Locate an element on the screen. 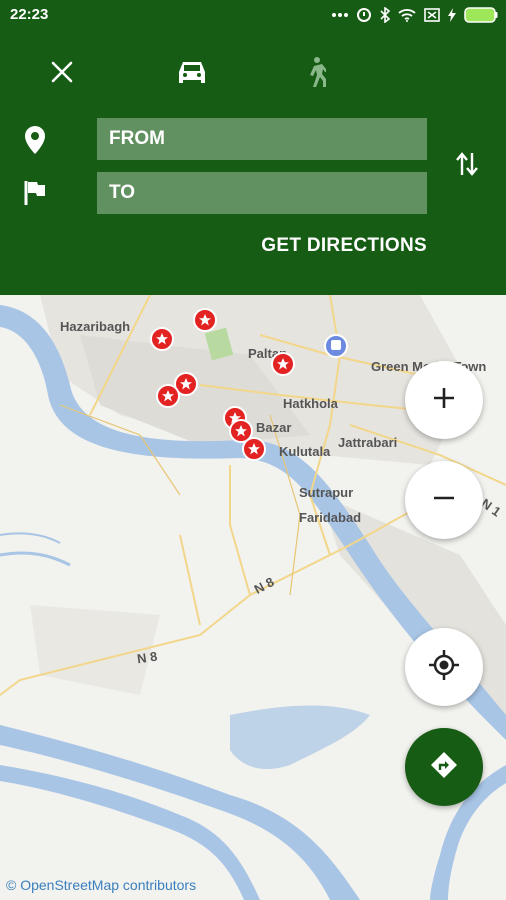 Image resolution: width=506 pixels, height=900 pixels. minus-icon is located at coordinates (444, 500).